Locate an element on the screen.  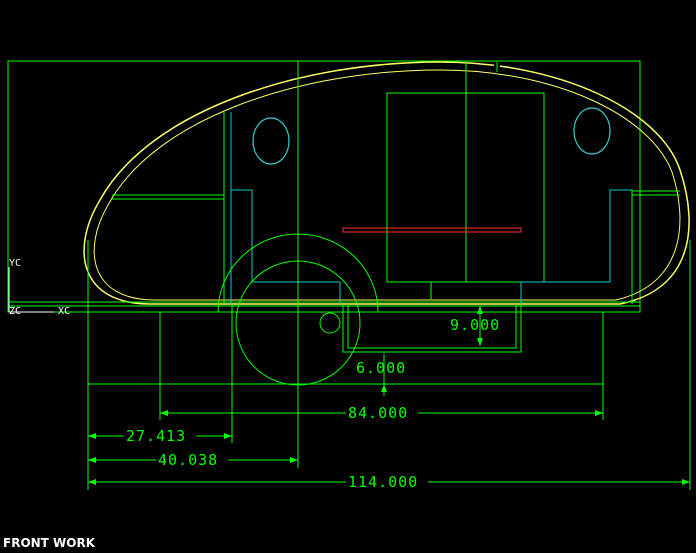
dim-9-arrow-top is located at coordinates (480, 310).